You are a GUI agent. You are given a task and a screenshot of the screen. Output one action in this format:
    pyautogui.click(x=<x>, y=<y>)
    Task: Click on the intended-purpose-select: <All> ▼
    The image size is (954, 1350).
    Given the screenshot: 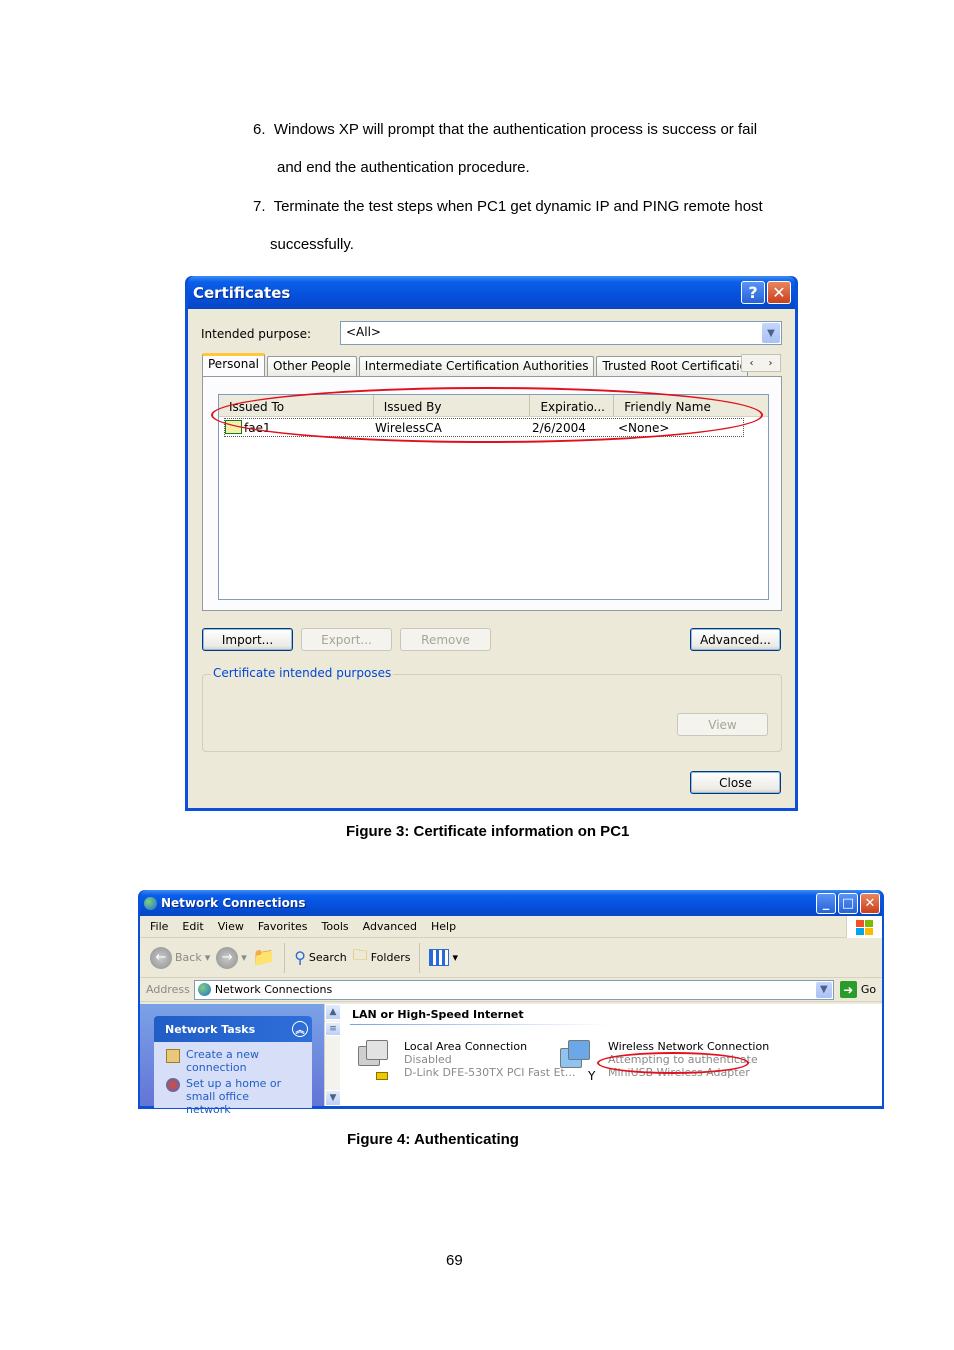 What is the action you would take?
    pyautogui.click(x=561, y=333)
    